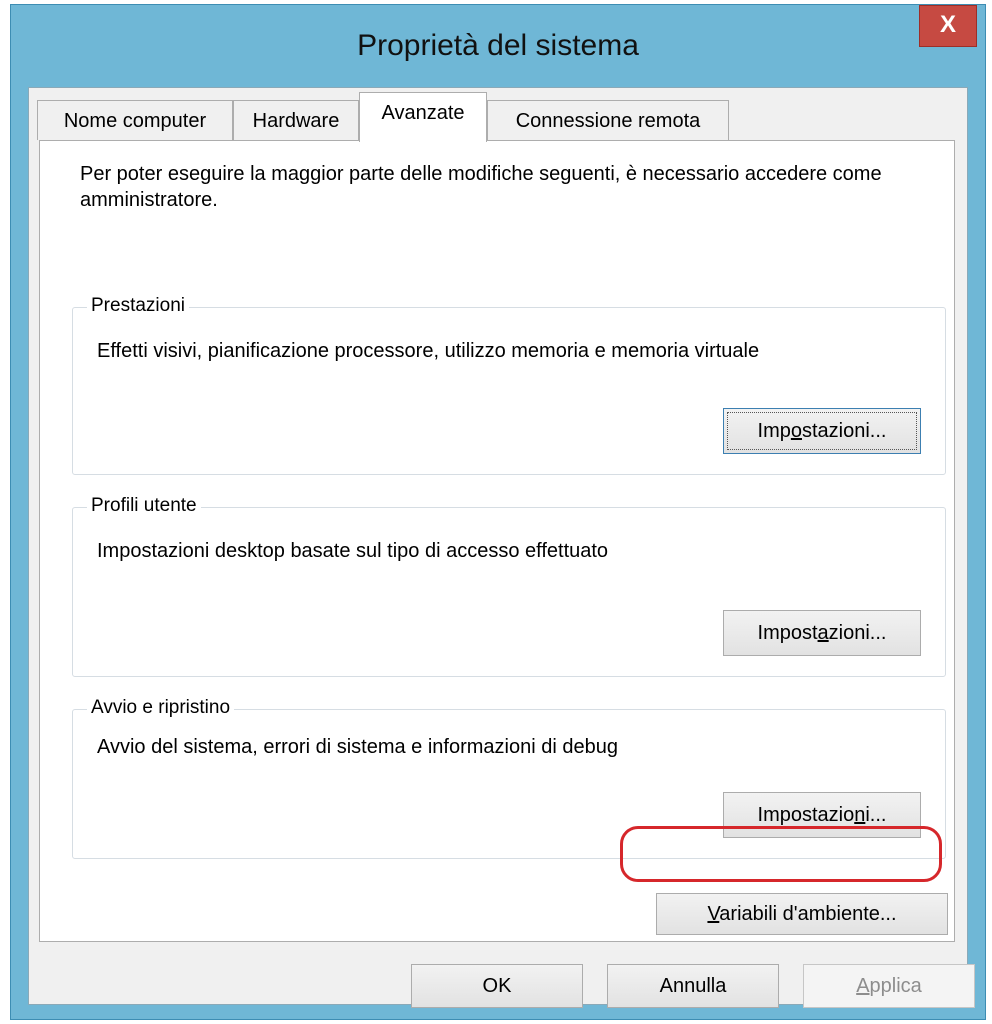 The width and height of the screenshot is (992, 1024). What do you see at coordinates (497, 986) in the screenshot?
I see `ok-button: OK` at bounding box center [497, 986].